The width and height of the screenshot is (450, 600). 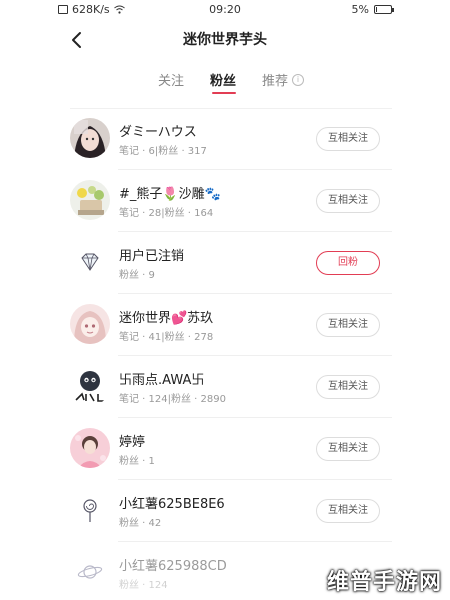 I want to click on user-name: 小红薯625988CD, so click(x=173, y=564).